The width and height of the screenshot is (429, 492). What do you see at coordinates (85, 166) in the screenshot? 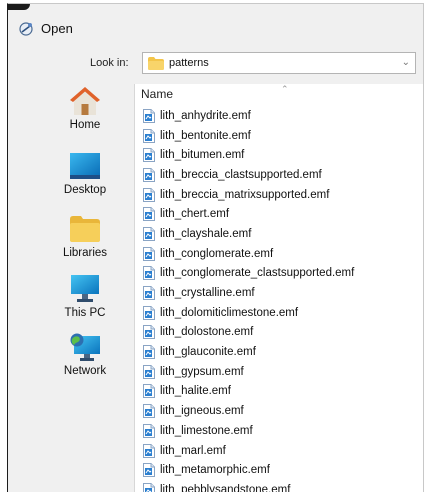
I see `desktop-icon` at bounding box center [85, 166].